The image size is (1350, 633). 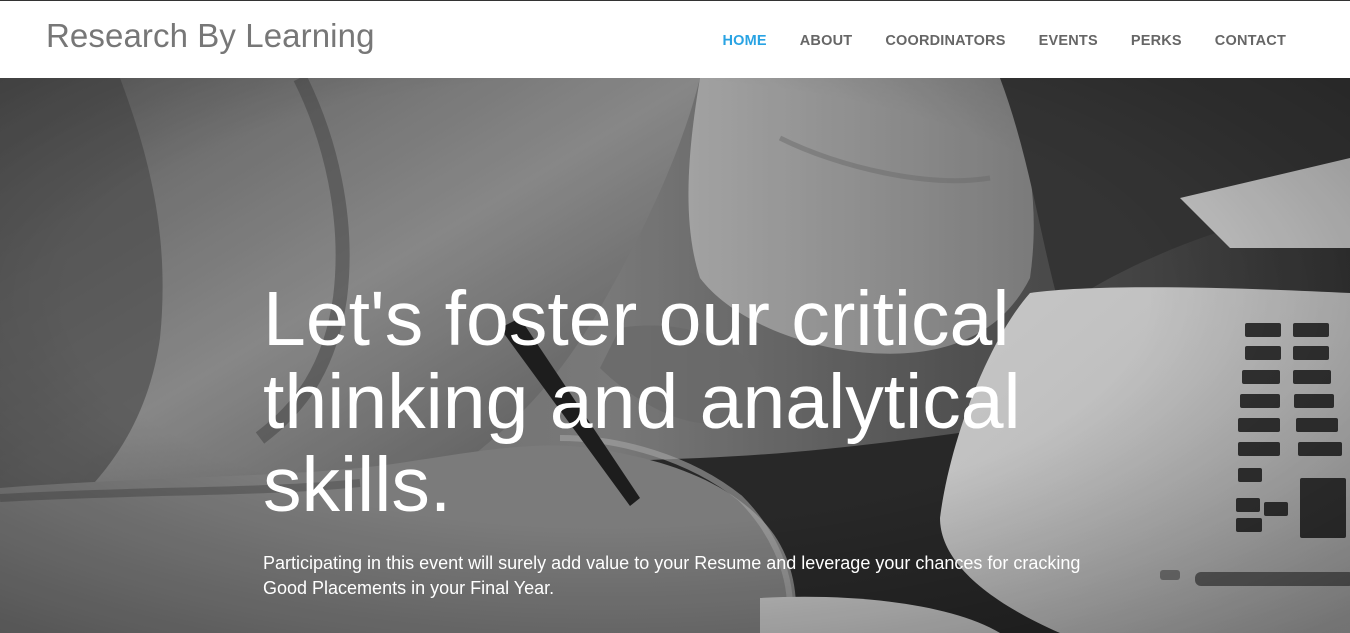 I want to click on nav-link-perks: PERKS, so click(x=1156, y=41).